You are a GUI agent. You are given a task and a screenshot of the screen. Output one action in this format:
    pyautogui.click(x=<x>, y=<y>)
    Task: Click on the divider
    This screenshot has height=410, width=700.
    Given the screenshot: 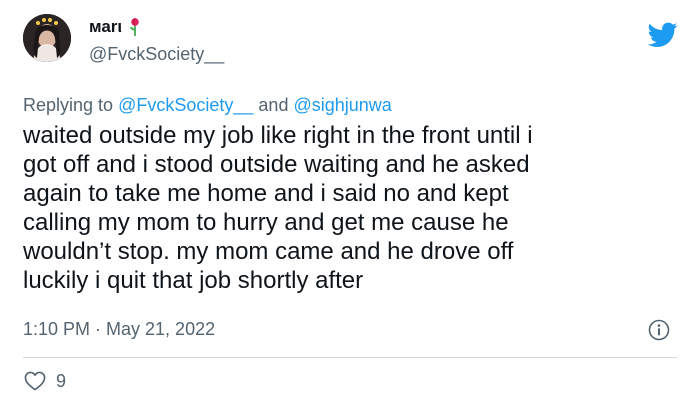 What is the action you would take?
    pyautogui.click(x=350, y=357)
    